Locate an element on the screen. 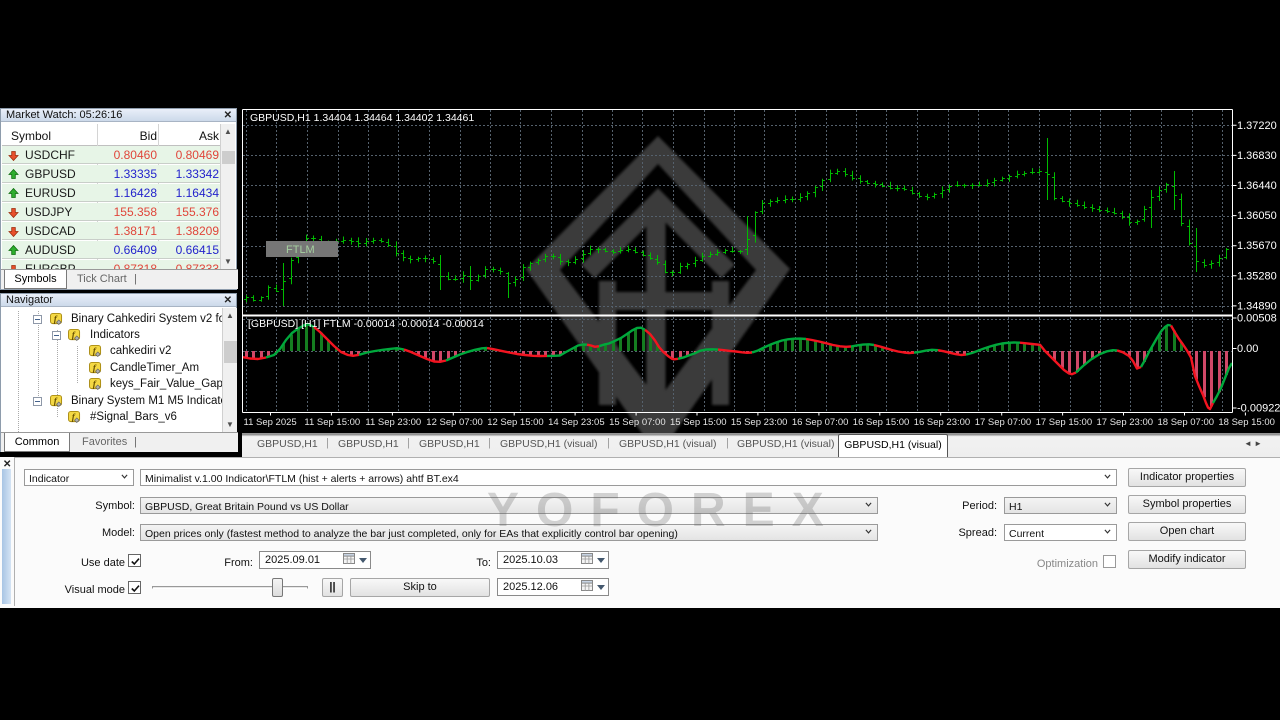 This screenshot has height=720, width=1280. svg-text: -0.00922 is located at coordinates (1258, 409).